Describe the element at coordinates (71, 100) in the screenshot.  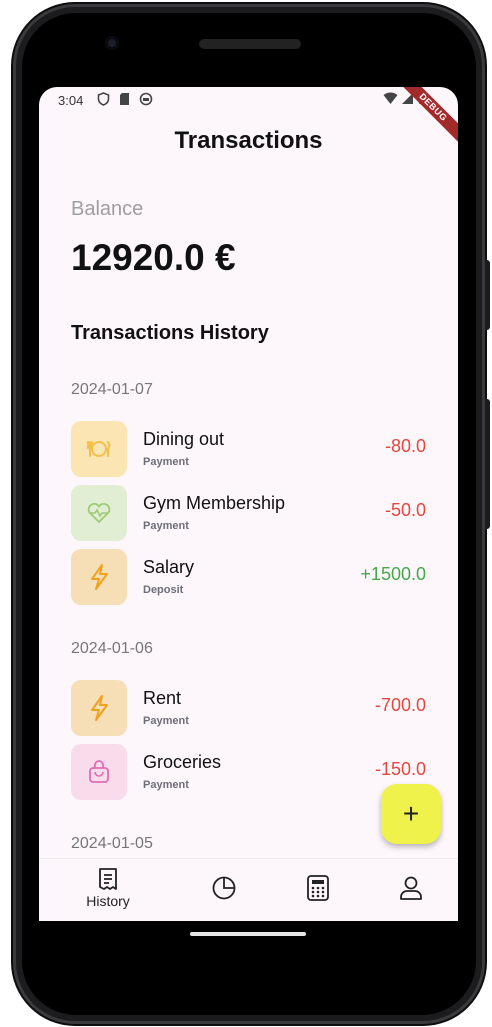
I see `status-time: 3:04` at that location.